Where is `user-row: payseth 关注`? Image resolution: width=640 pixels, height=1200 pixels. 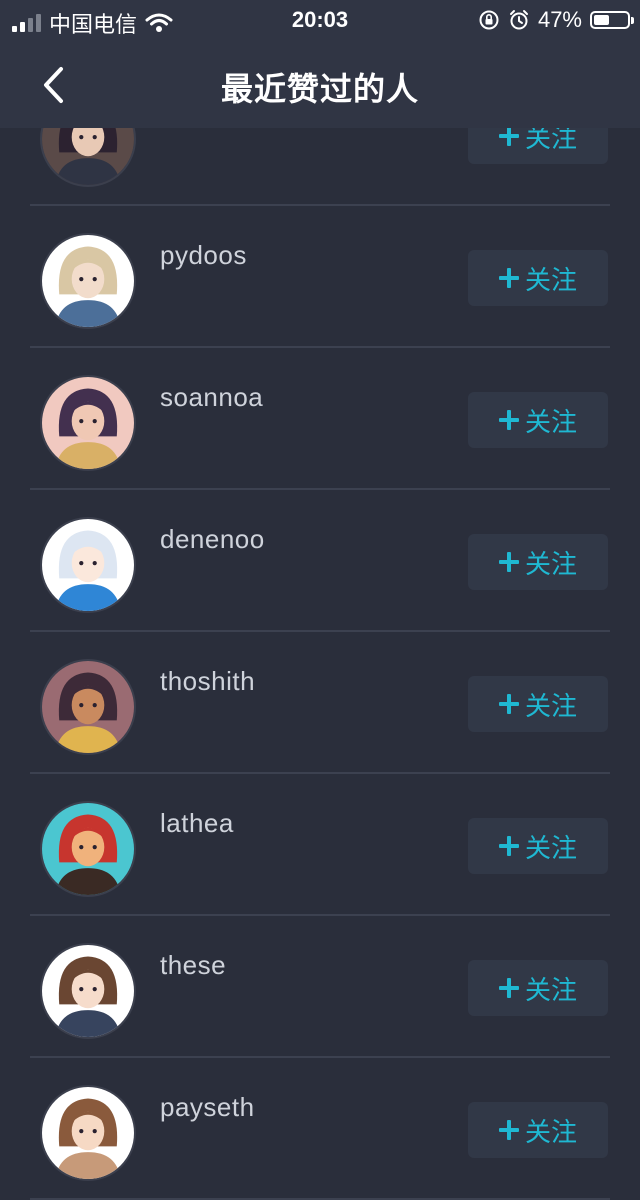
user-row: payseth 关注 is located at coordinates (320, 1129).